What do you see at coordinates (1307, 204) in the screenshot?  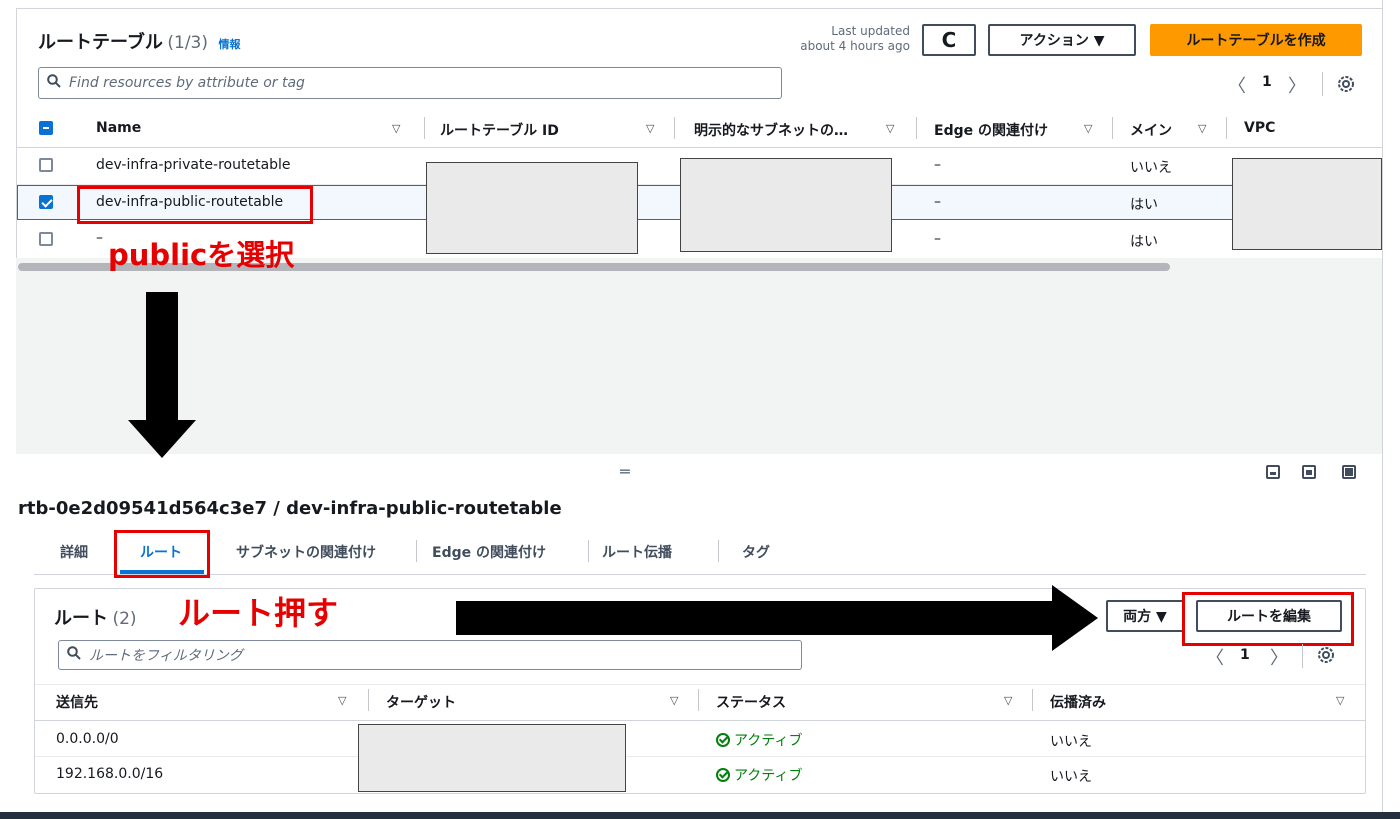 I see `redacted-vpc` at bounding box center [1307, 204].